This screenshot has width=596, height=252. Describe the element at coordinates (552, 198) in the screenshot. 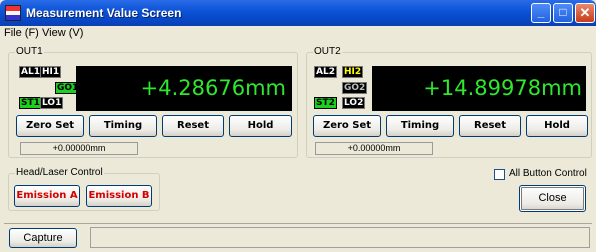

I see `close-button: Close` at that location.